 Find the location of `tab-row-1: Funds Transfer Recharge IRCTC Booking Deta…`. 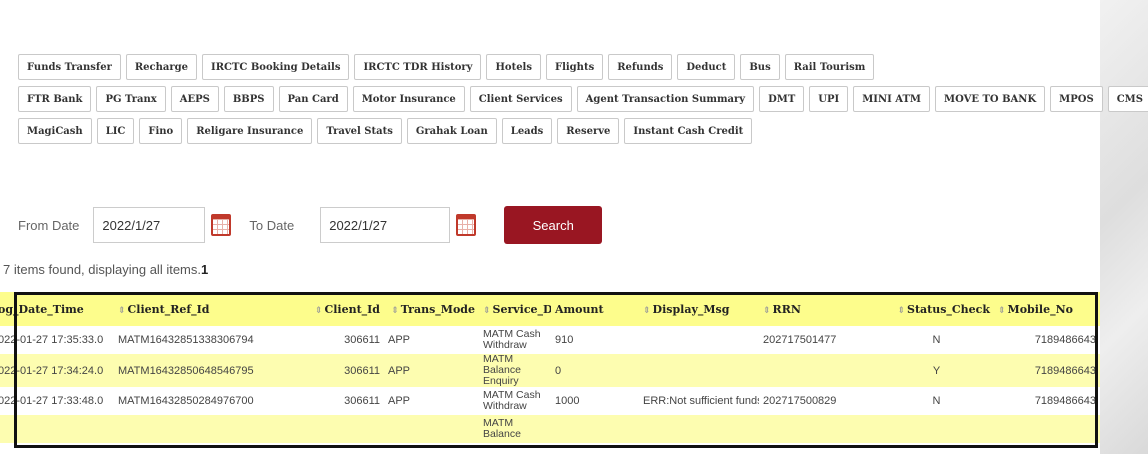

tab-row-1: Funds Transfer Recharge IRCTC Booking Deta… is located at coordinates (548, 67).